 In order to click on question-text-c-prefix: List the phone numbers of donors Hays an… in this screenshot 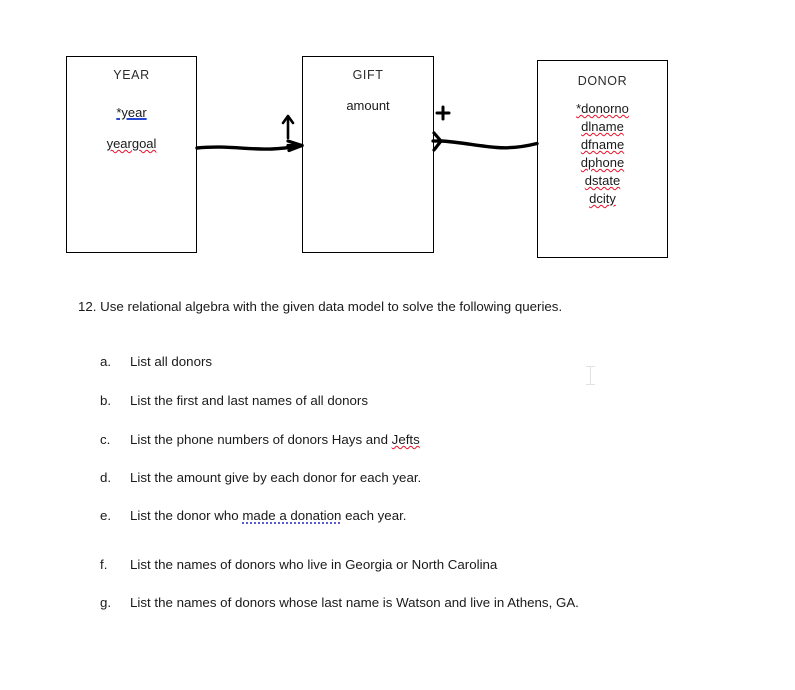, I will do `click(261, 439)`.